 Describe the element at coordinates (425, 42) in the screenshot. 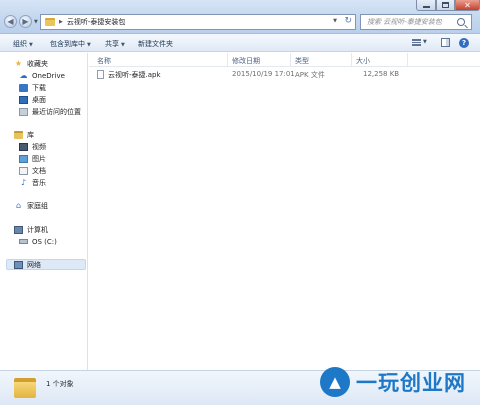

I see `view-options-dropdown: ▼` at that location.